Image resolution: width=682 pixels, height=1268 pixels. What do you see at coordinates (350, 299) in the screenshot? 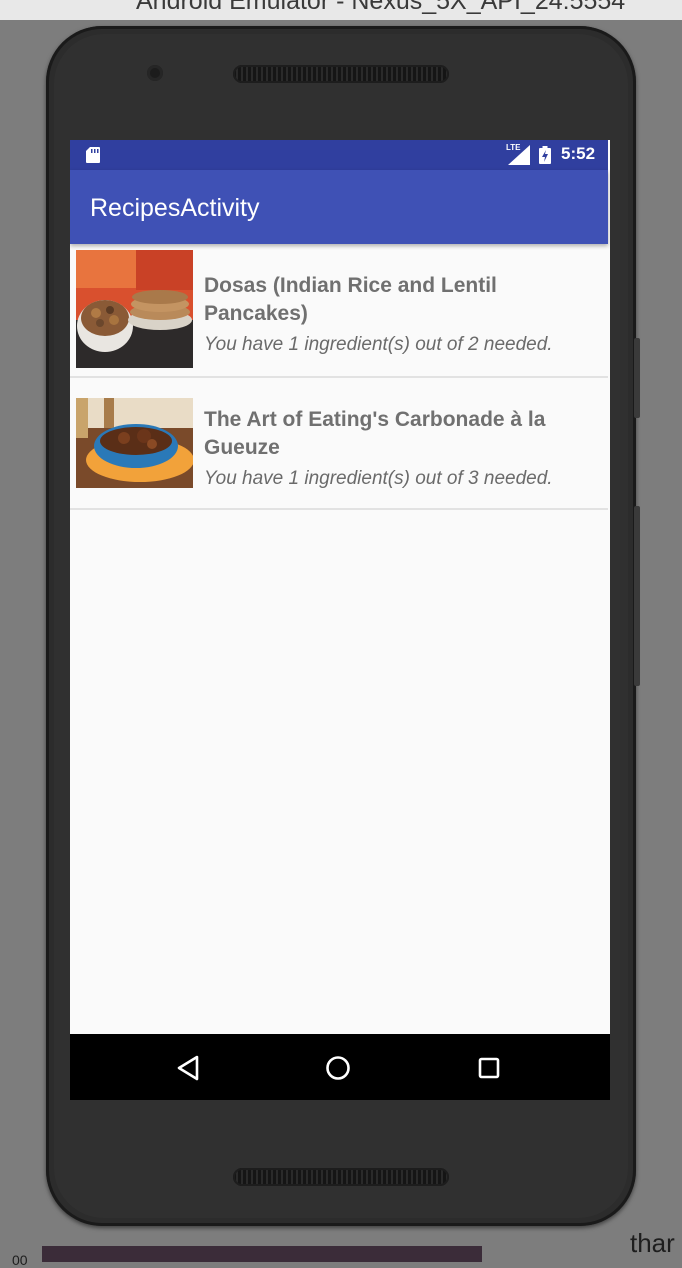
I see `recipe-title: Dosas (Indian Rice and Lentil Pancakes)` at bounding box center [350, 299].